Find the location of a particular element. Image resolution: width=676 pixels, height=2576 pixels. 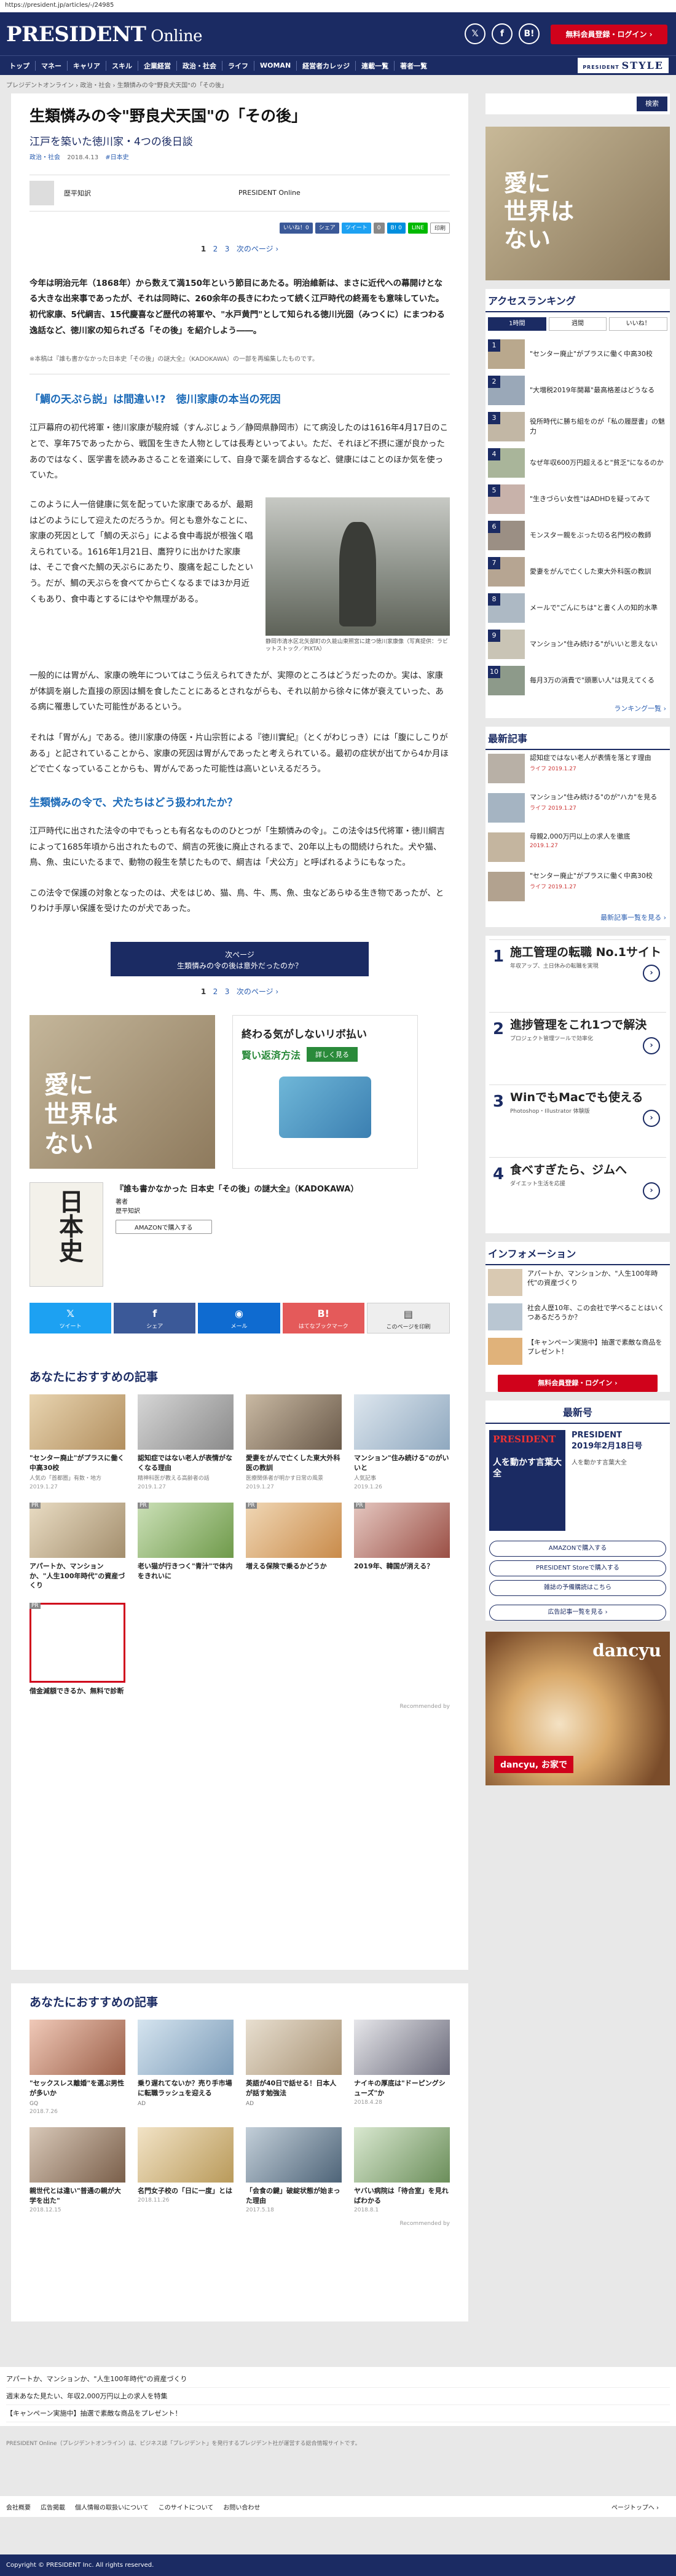

style-logo: PRESIDENT STYLE is located at coordinates (623, 65).